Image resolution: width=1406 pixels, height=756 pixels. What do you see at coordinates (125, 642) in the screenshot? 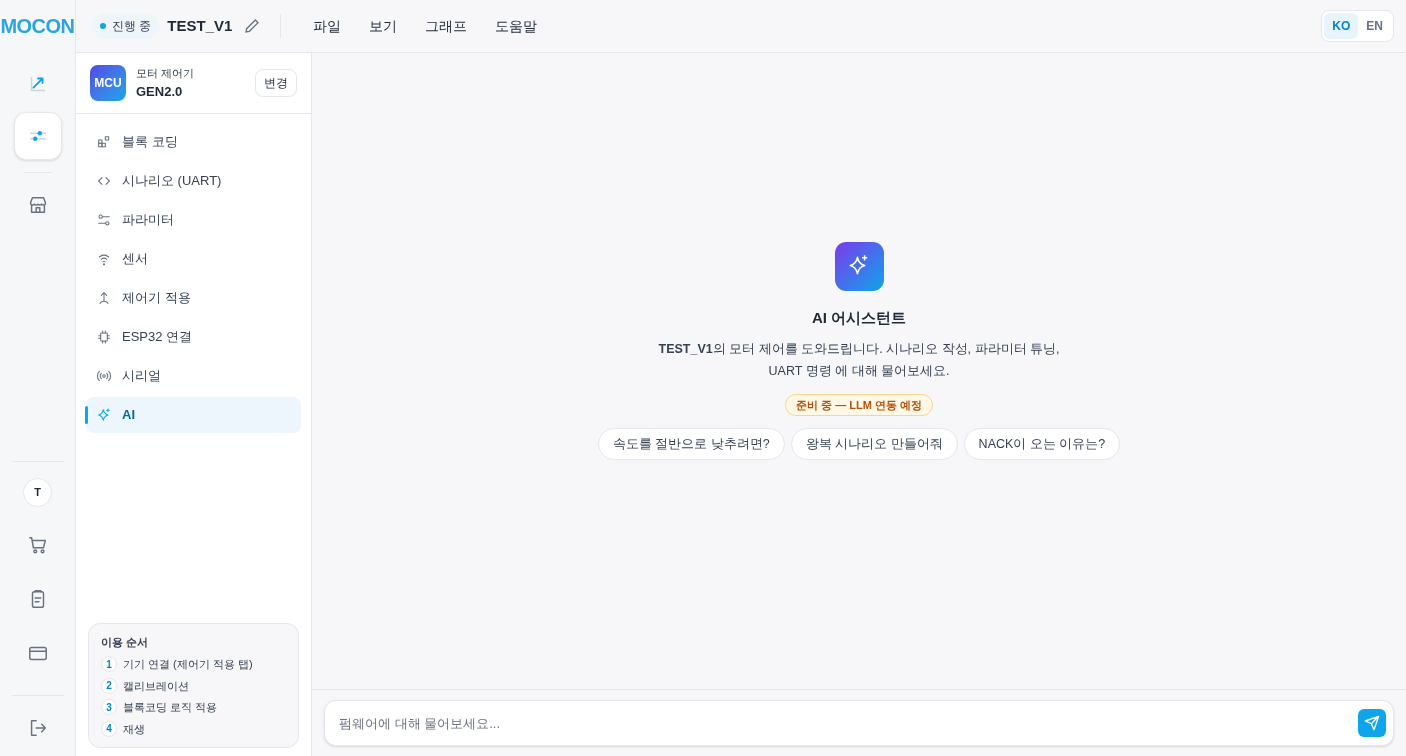
I see `guide-title: 이용 순서` at bounding box center [125, 642].